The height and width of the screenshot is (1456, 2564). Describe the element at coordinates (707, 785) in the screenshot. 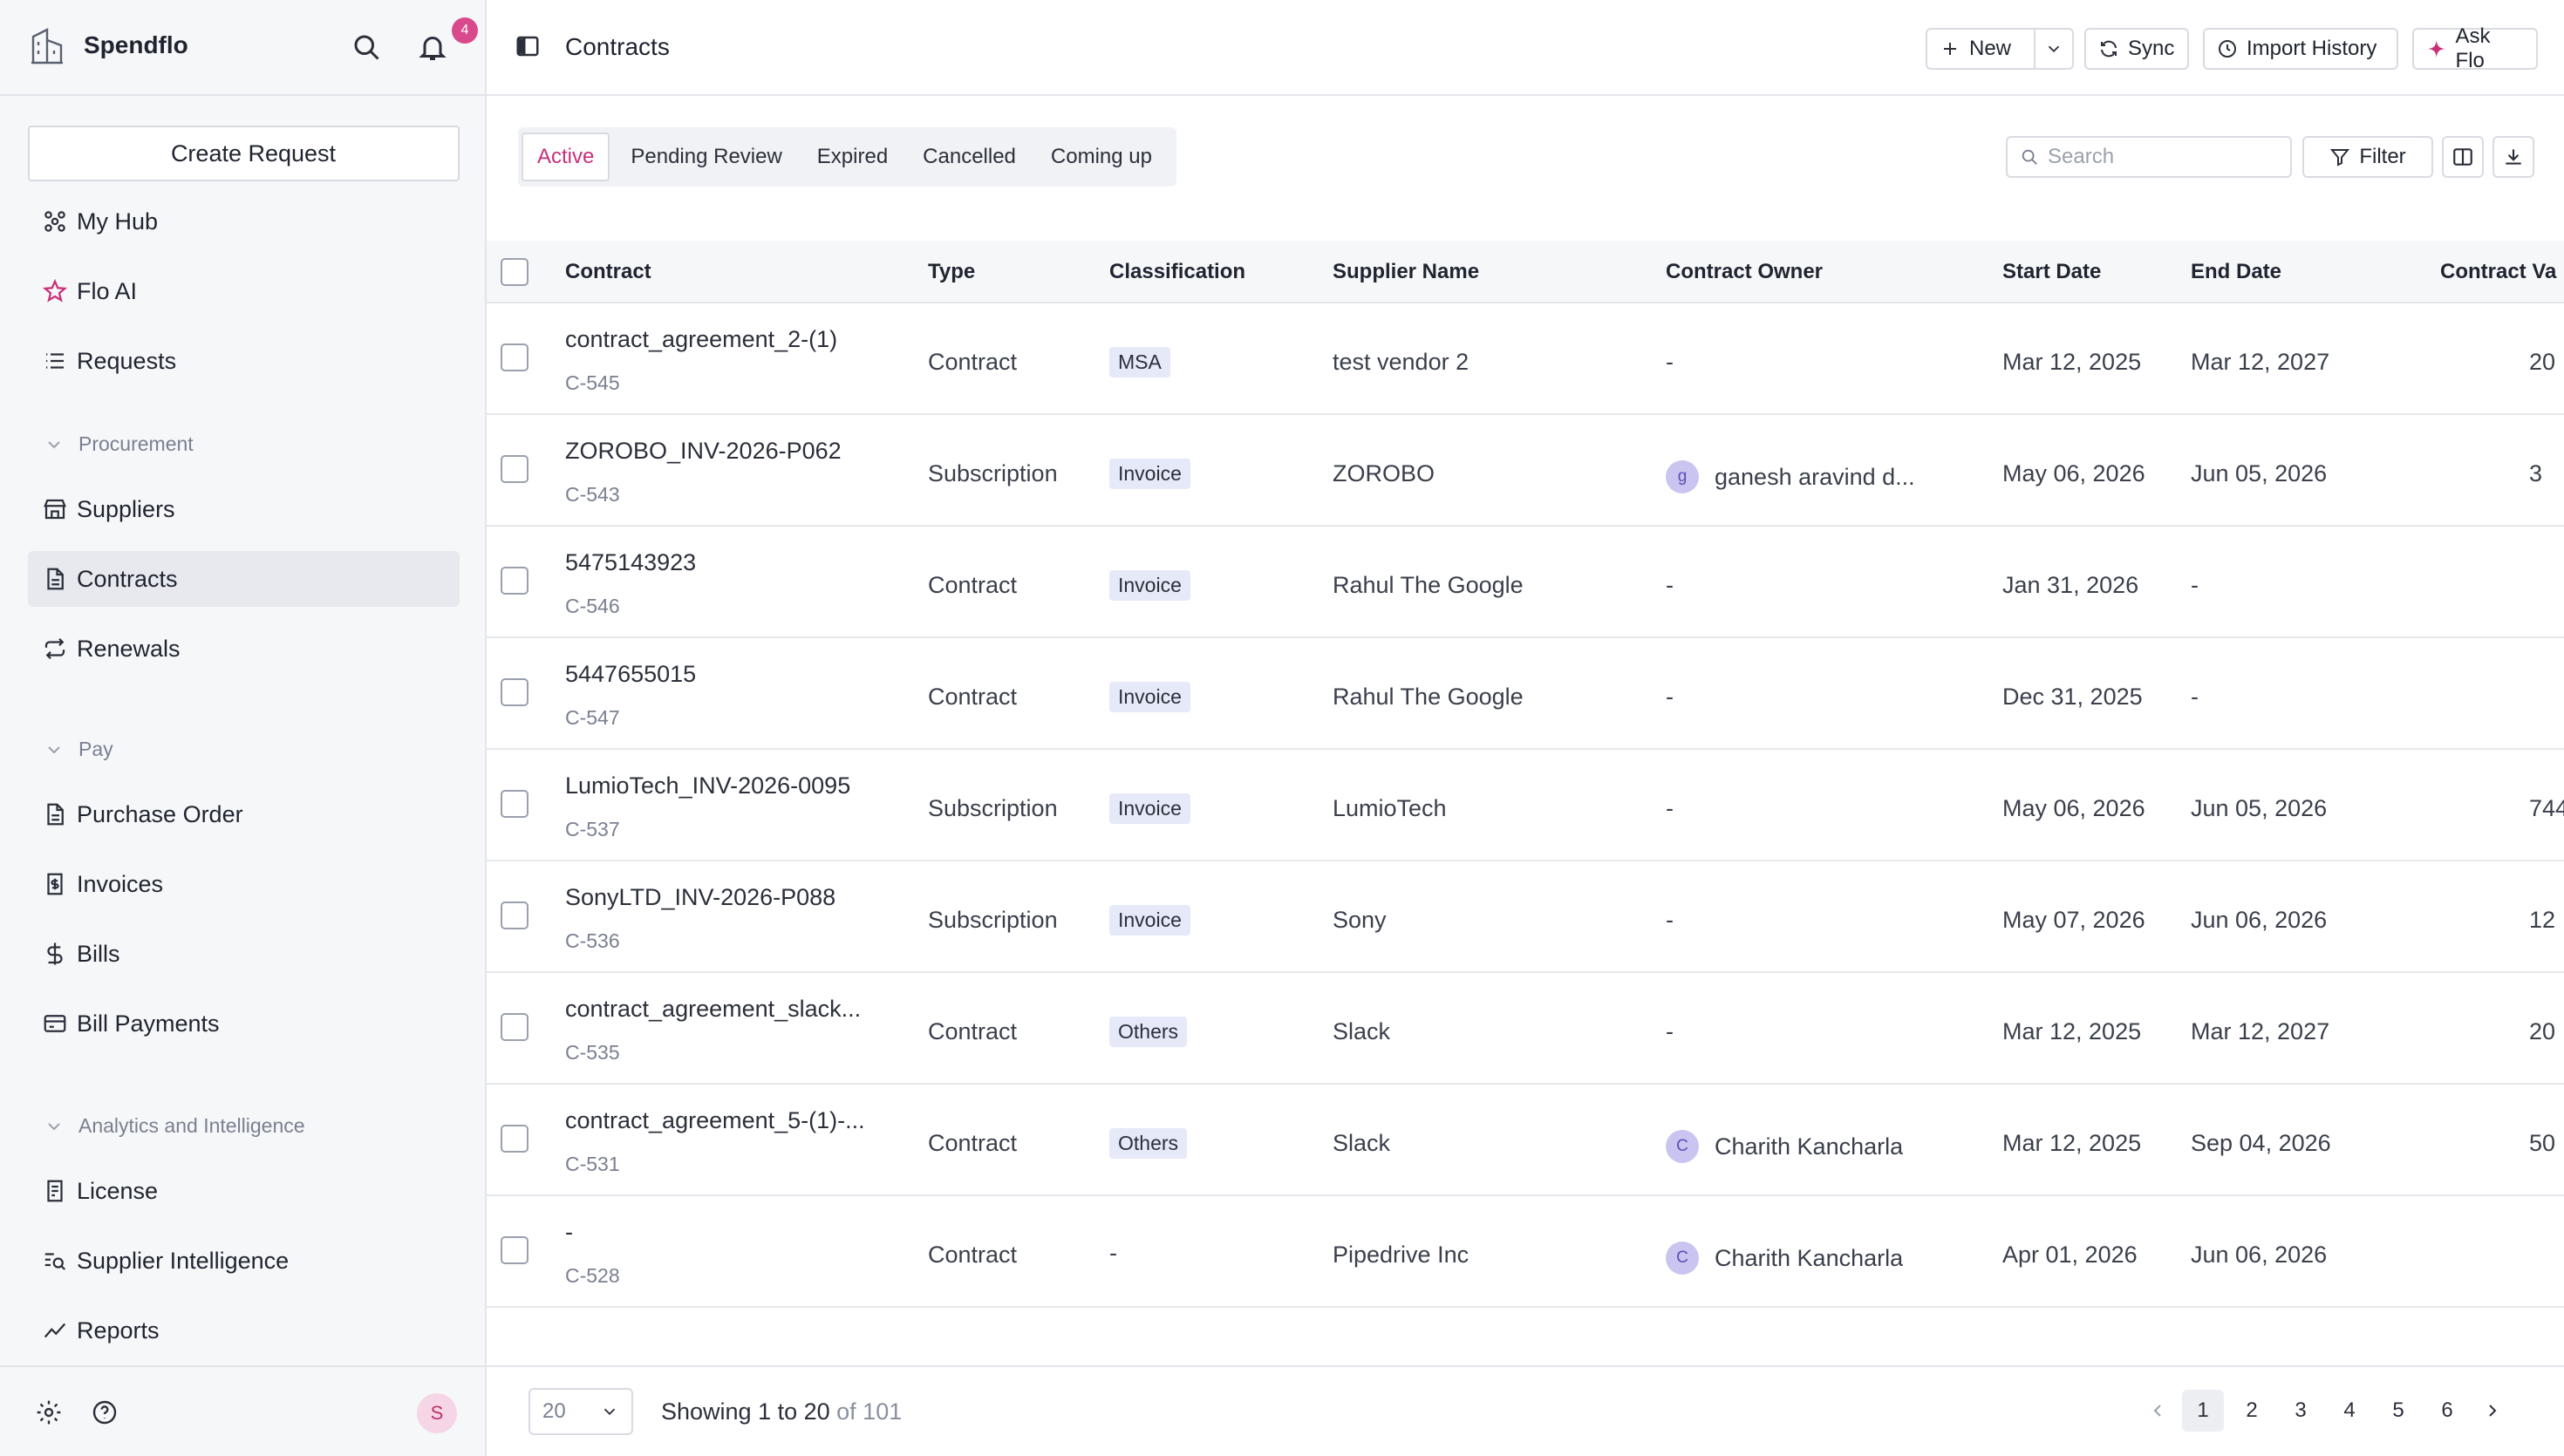

I see `contract-name-link: LumioTech_INV-2026-0095` at that location.